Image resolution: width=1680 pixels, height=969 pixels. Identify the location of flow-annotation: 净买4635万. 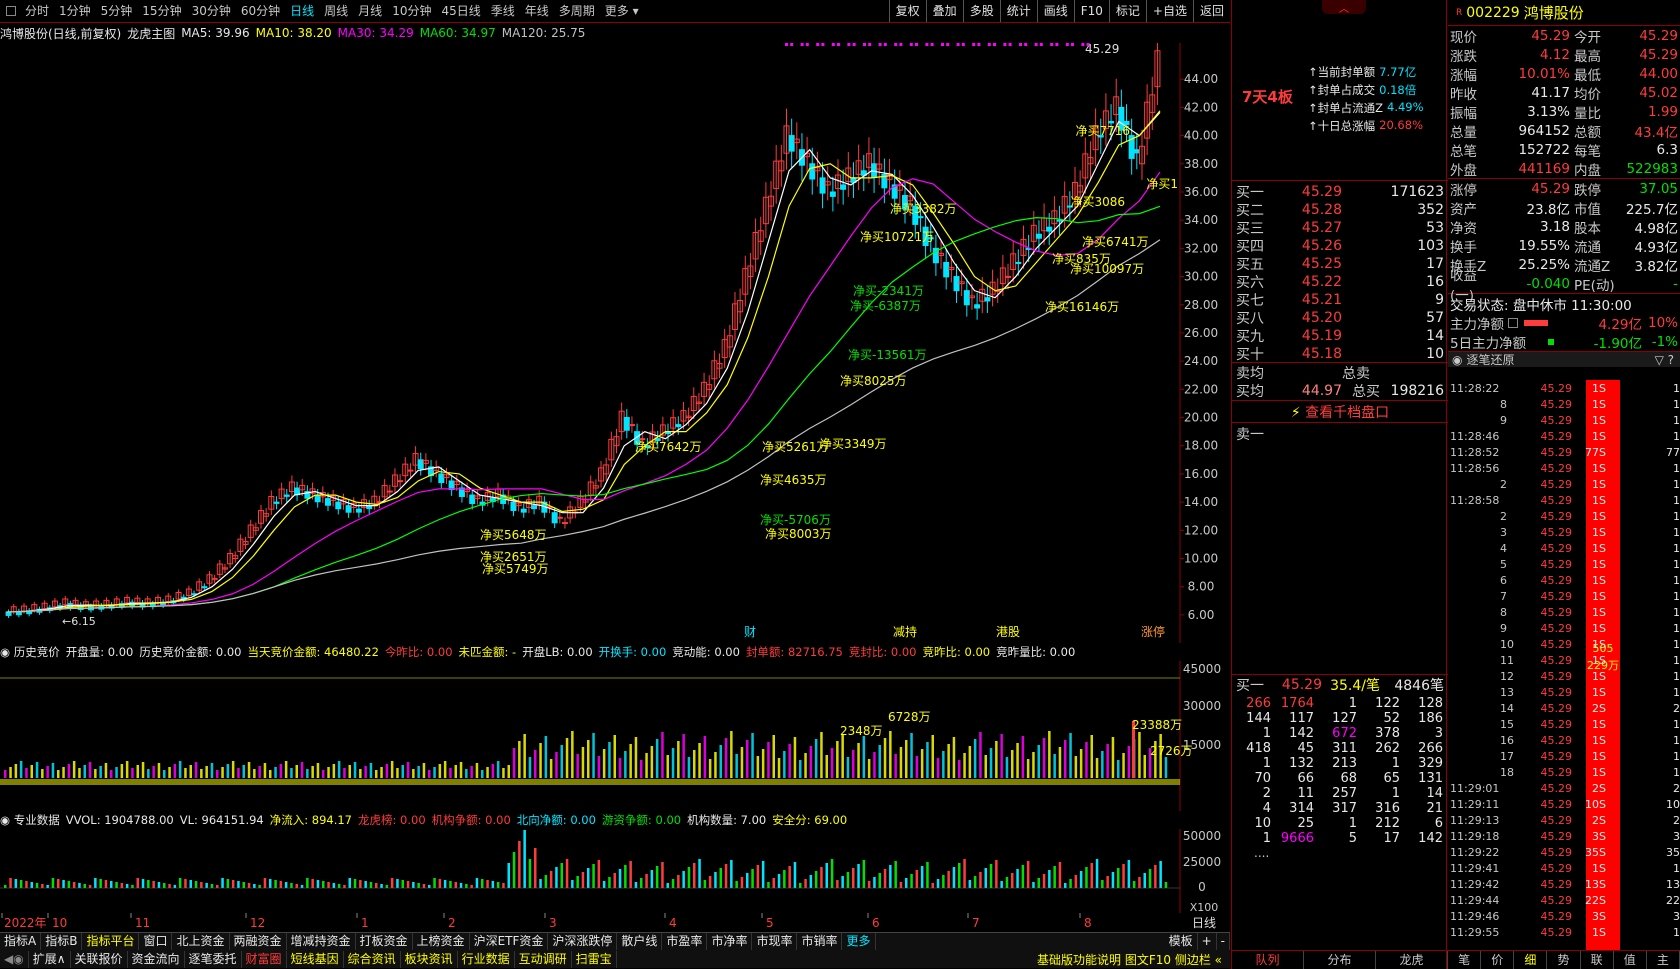
(793, 480).